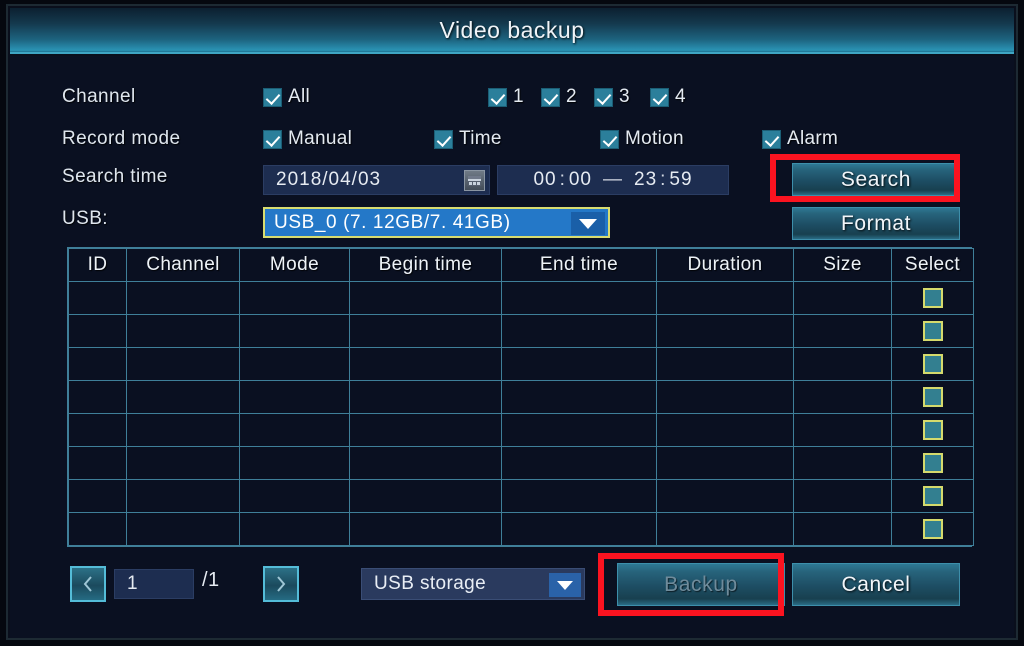 The width and height of the screenshot is (1024, 646). I want to click on usb-device-select: USB_0 (7. 12GB/7. 41GB), so click(436, 222).